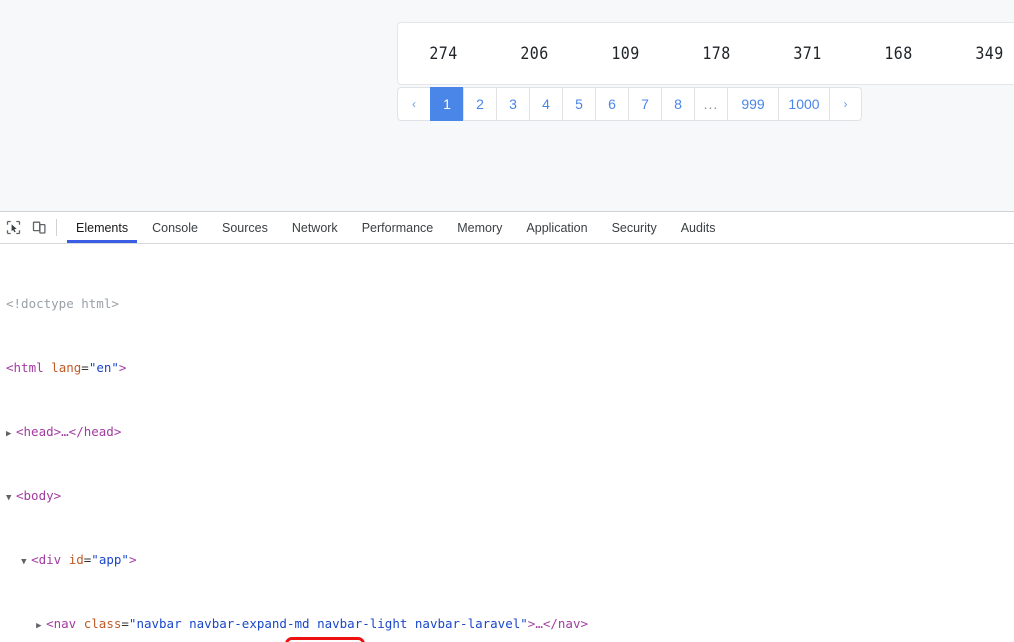 This screenshot has width=1014, height=642. What do you see at coordinates (507, 432) in the screenshot?
I see `dom-row-head: ▶ <head>…</head>` at bounding box center [507, 432].